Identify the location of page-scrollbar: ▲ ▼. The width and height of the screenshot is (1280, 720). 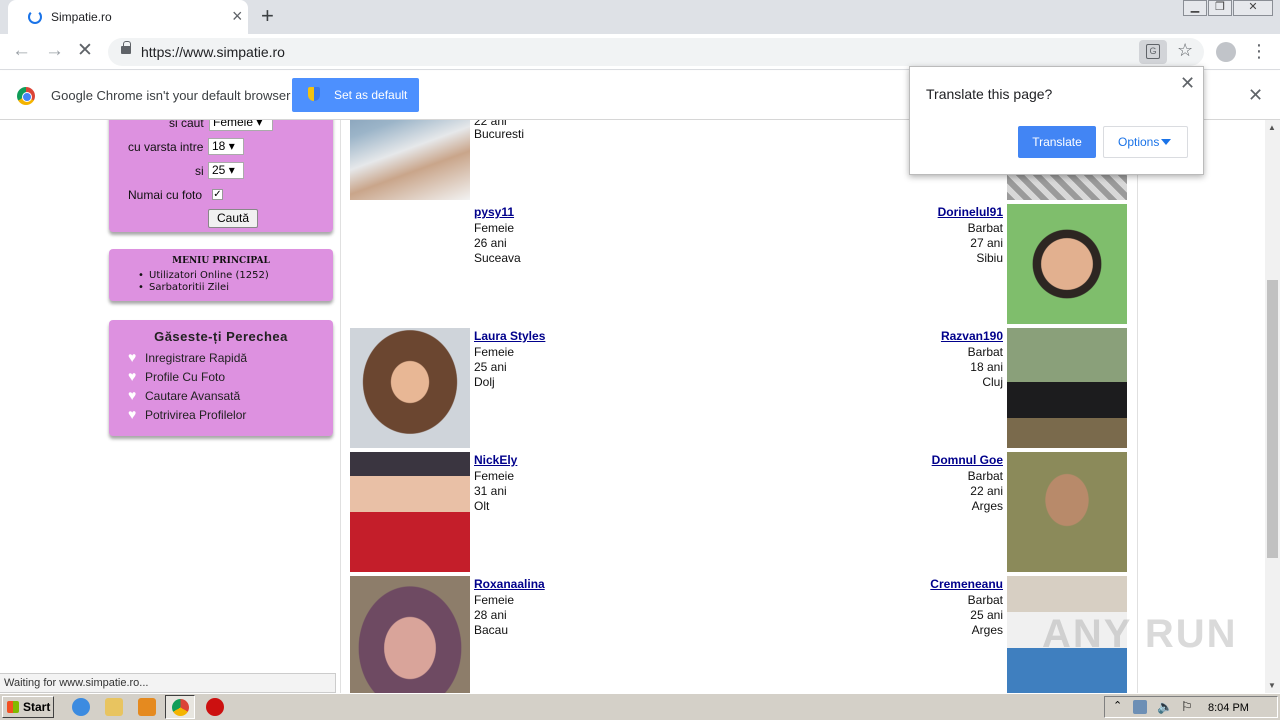
(1272, 406).